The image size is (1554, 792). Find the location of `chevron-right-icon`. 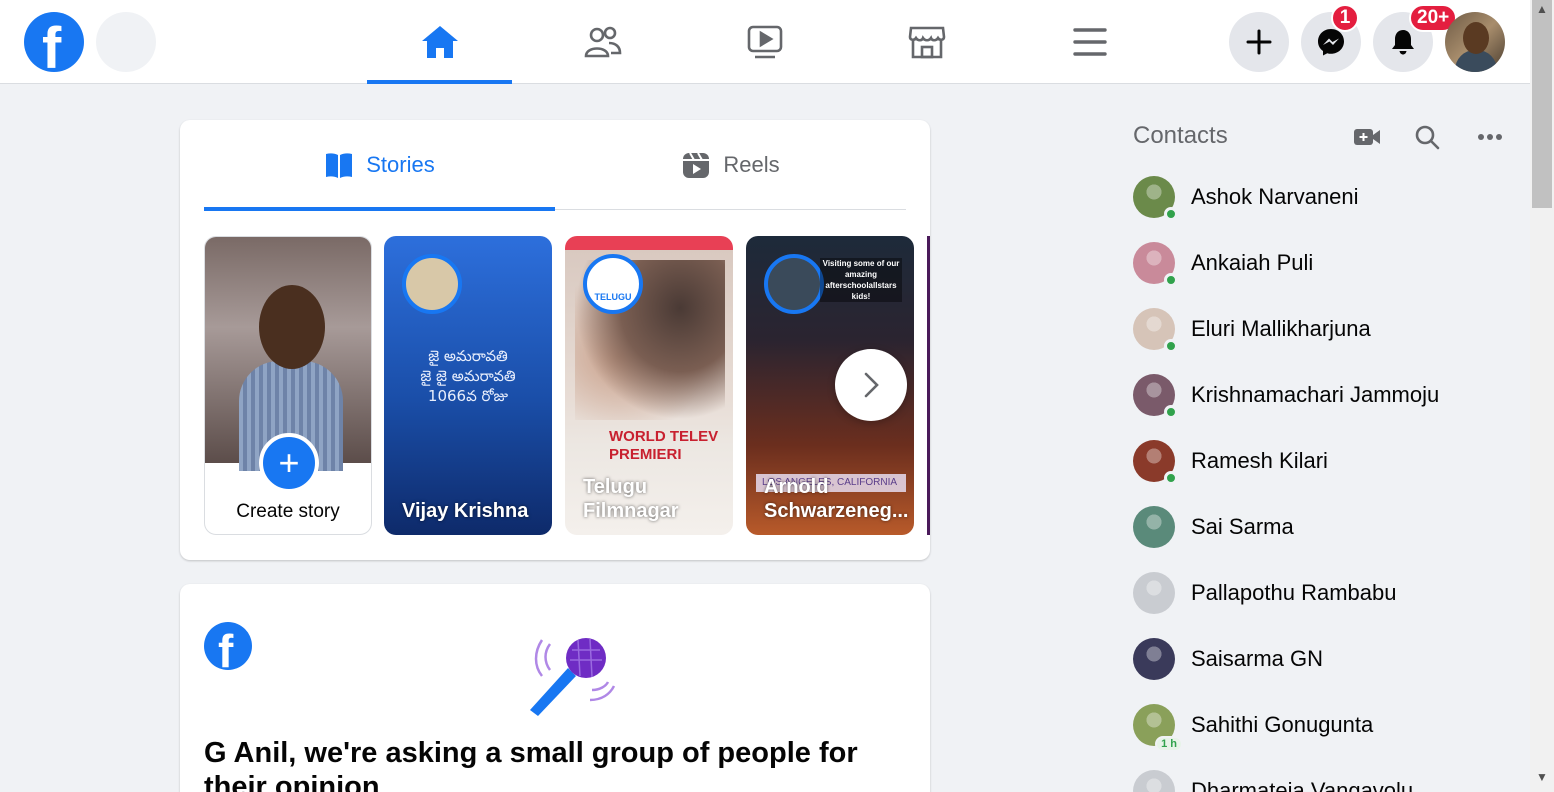

chevron-right-icon is located at coordinates (871, 385).